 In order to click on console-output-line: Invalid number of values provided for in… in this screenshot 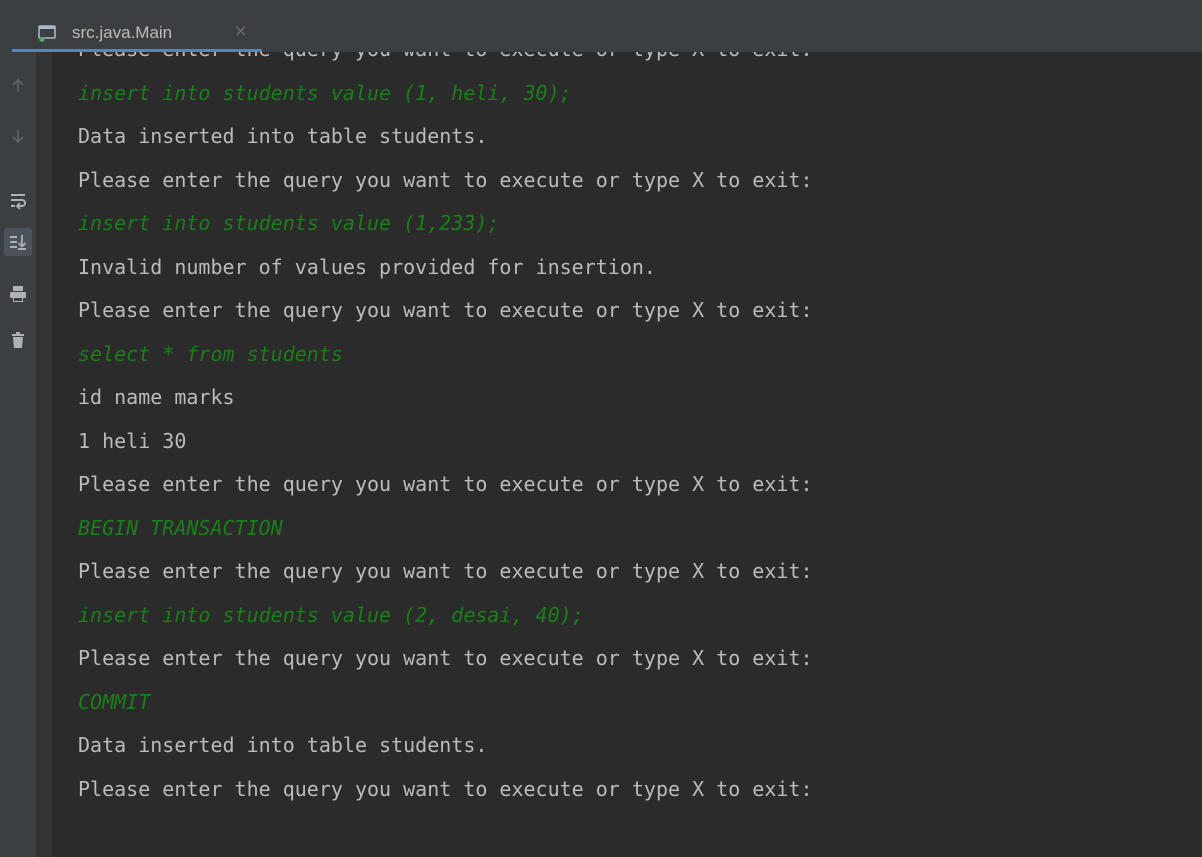, I will do `click(367, 266)`.